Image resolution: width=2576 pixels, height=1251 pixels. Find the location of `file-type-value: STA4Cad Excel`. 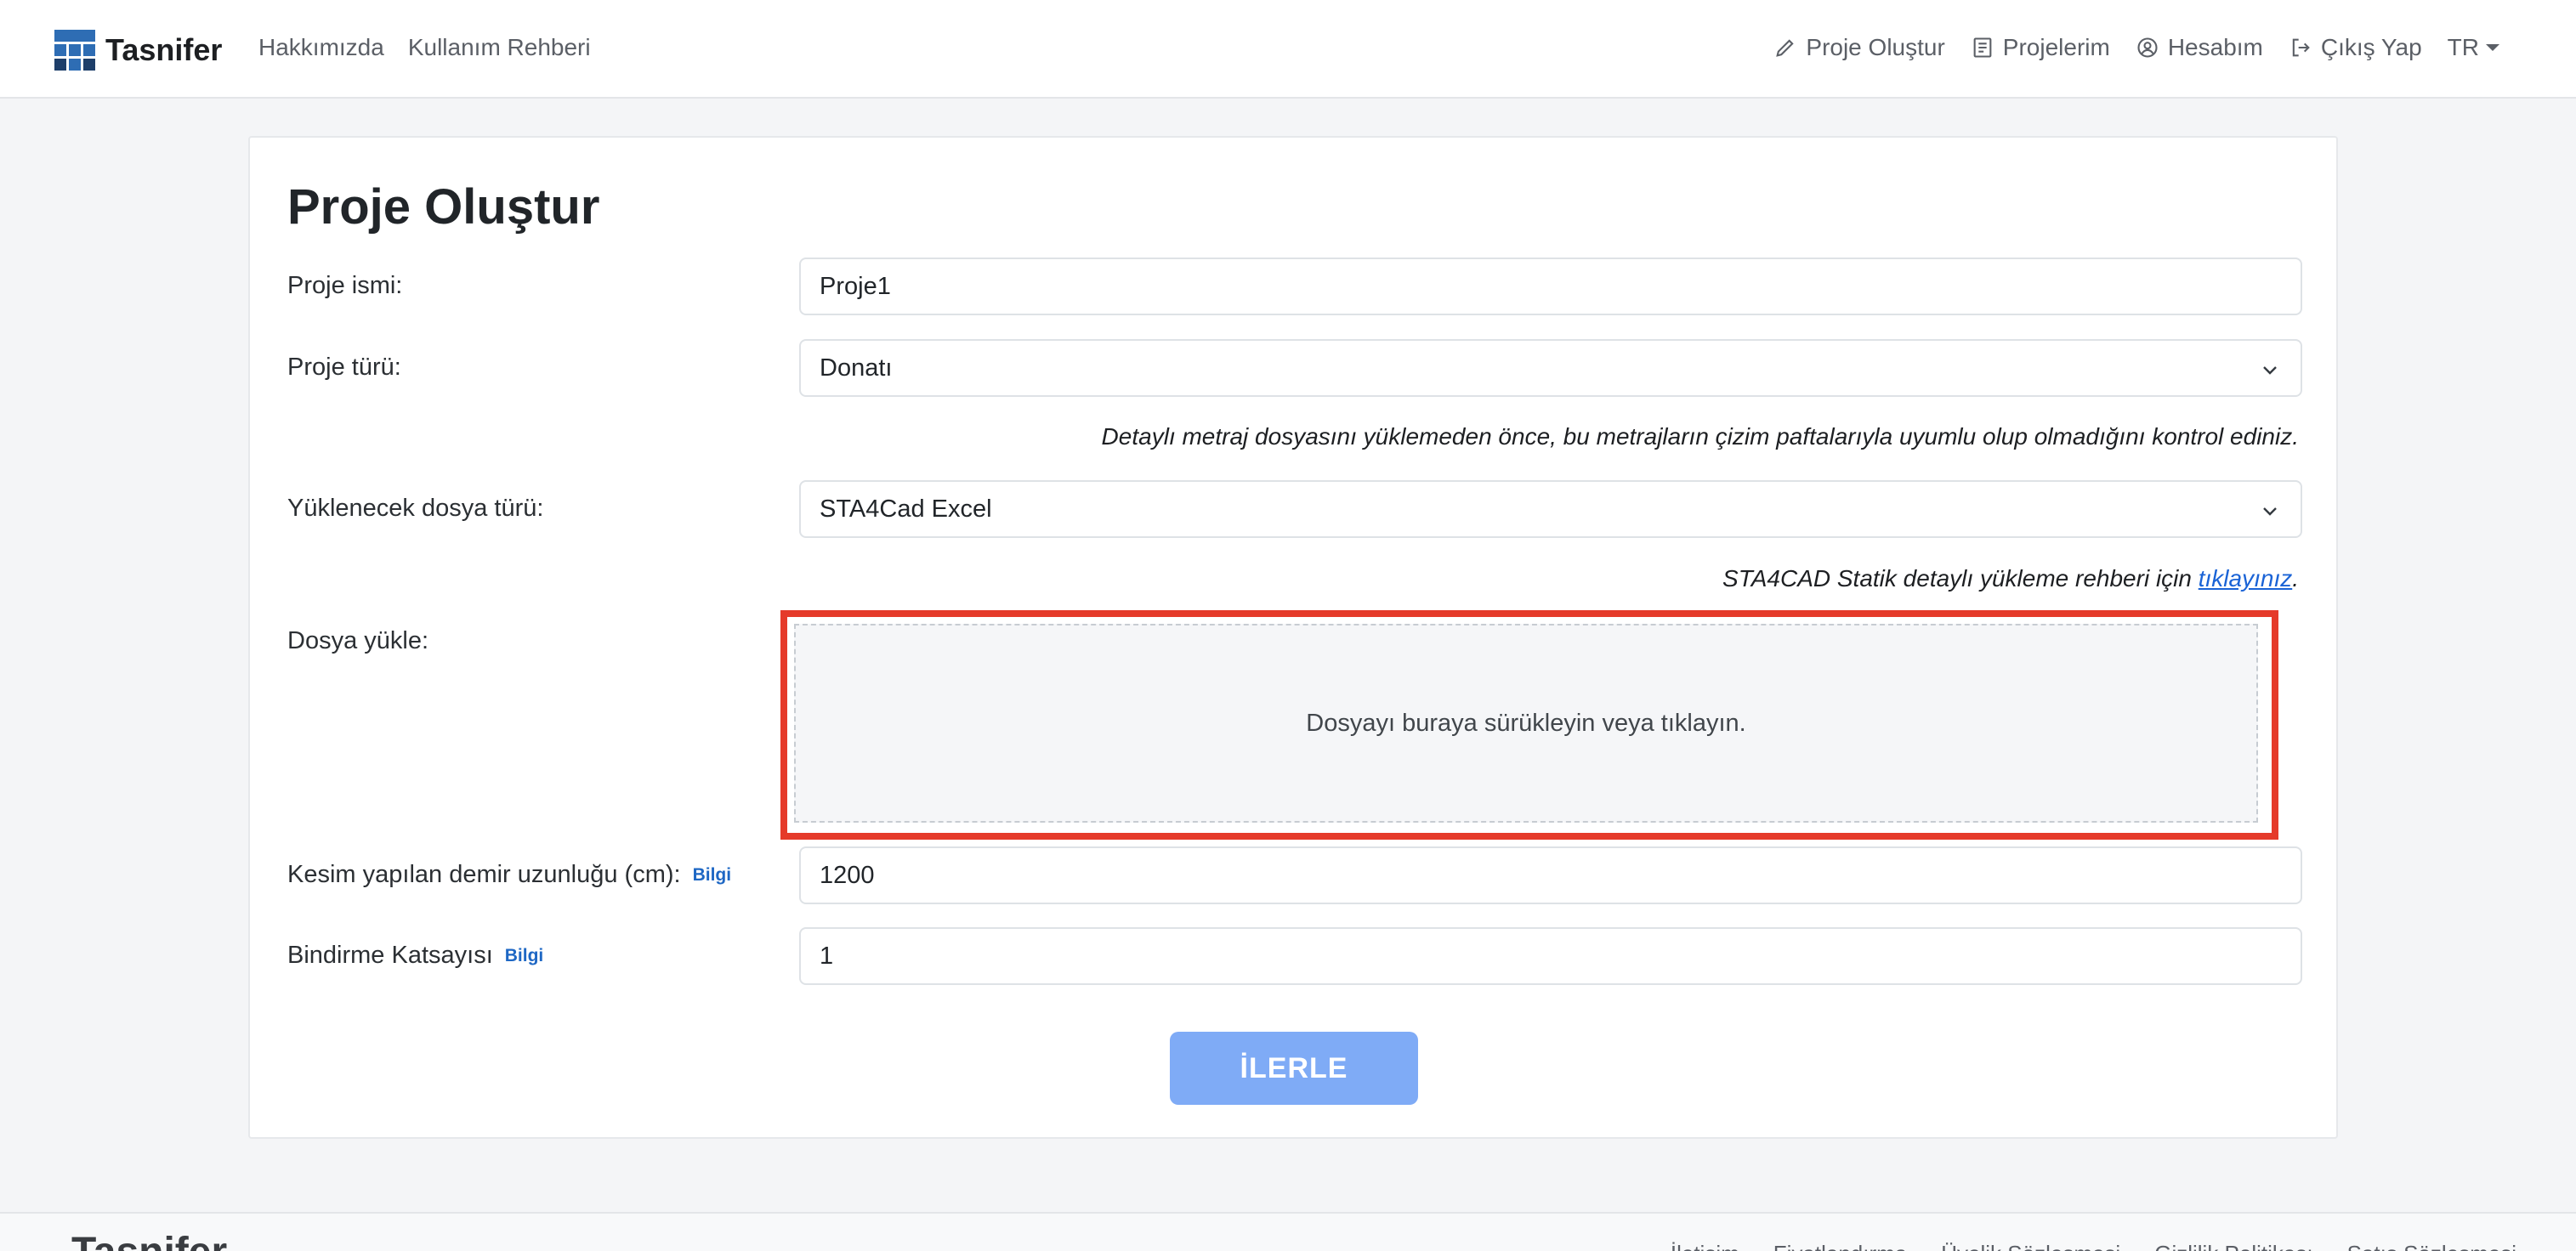

file-type-value: STA4Cad Excel is located at coordinates (906, 509).